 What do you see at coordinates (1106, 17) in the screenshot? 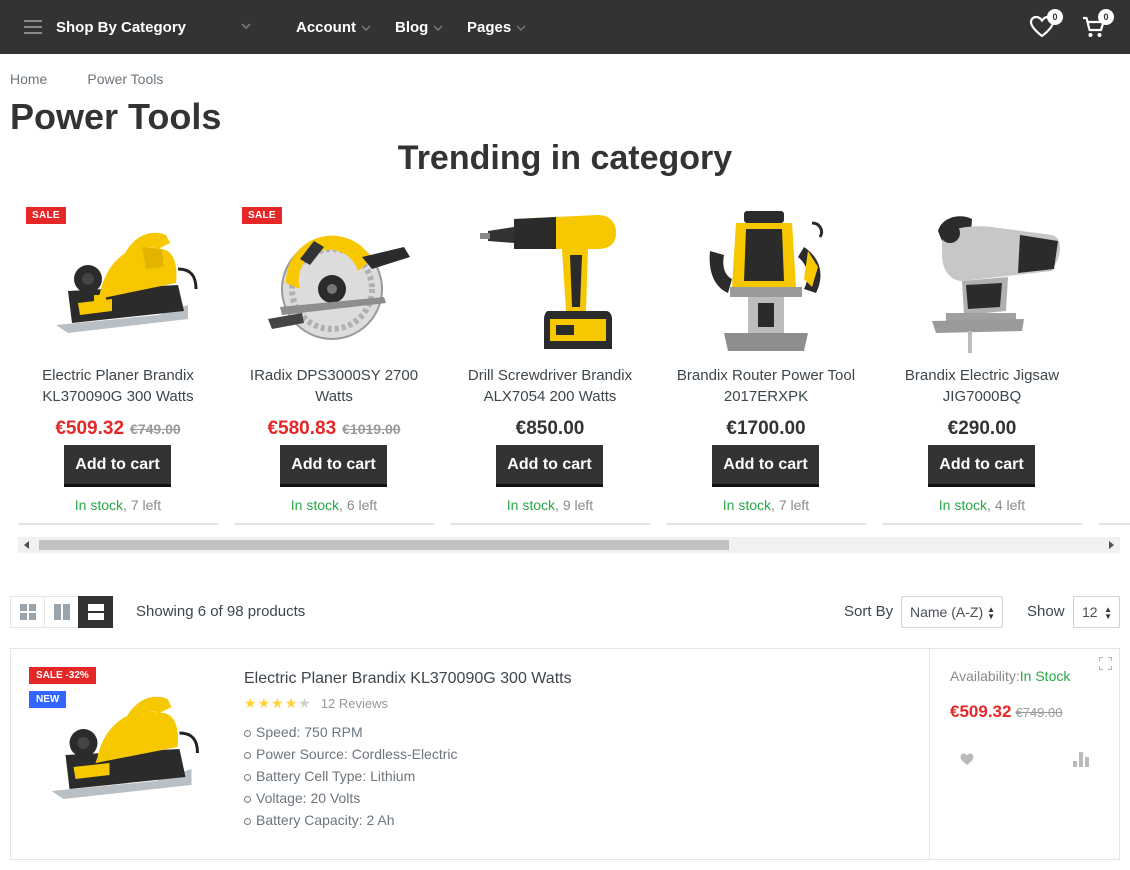
I see `cart-count-badge: 0` at bounding box center [1106, 17].